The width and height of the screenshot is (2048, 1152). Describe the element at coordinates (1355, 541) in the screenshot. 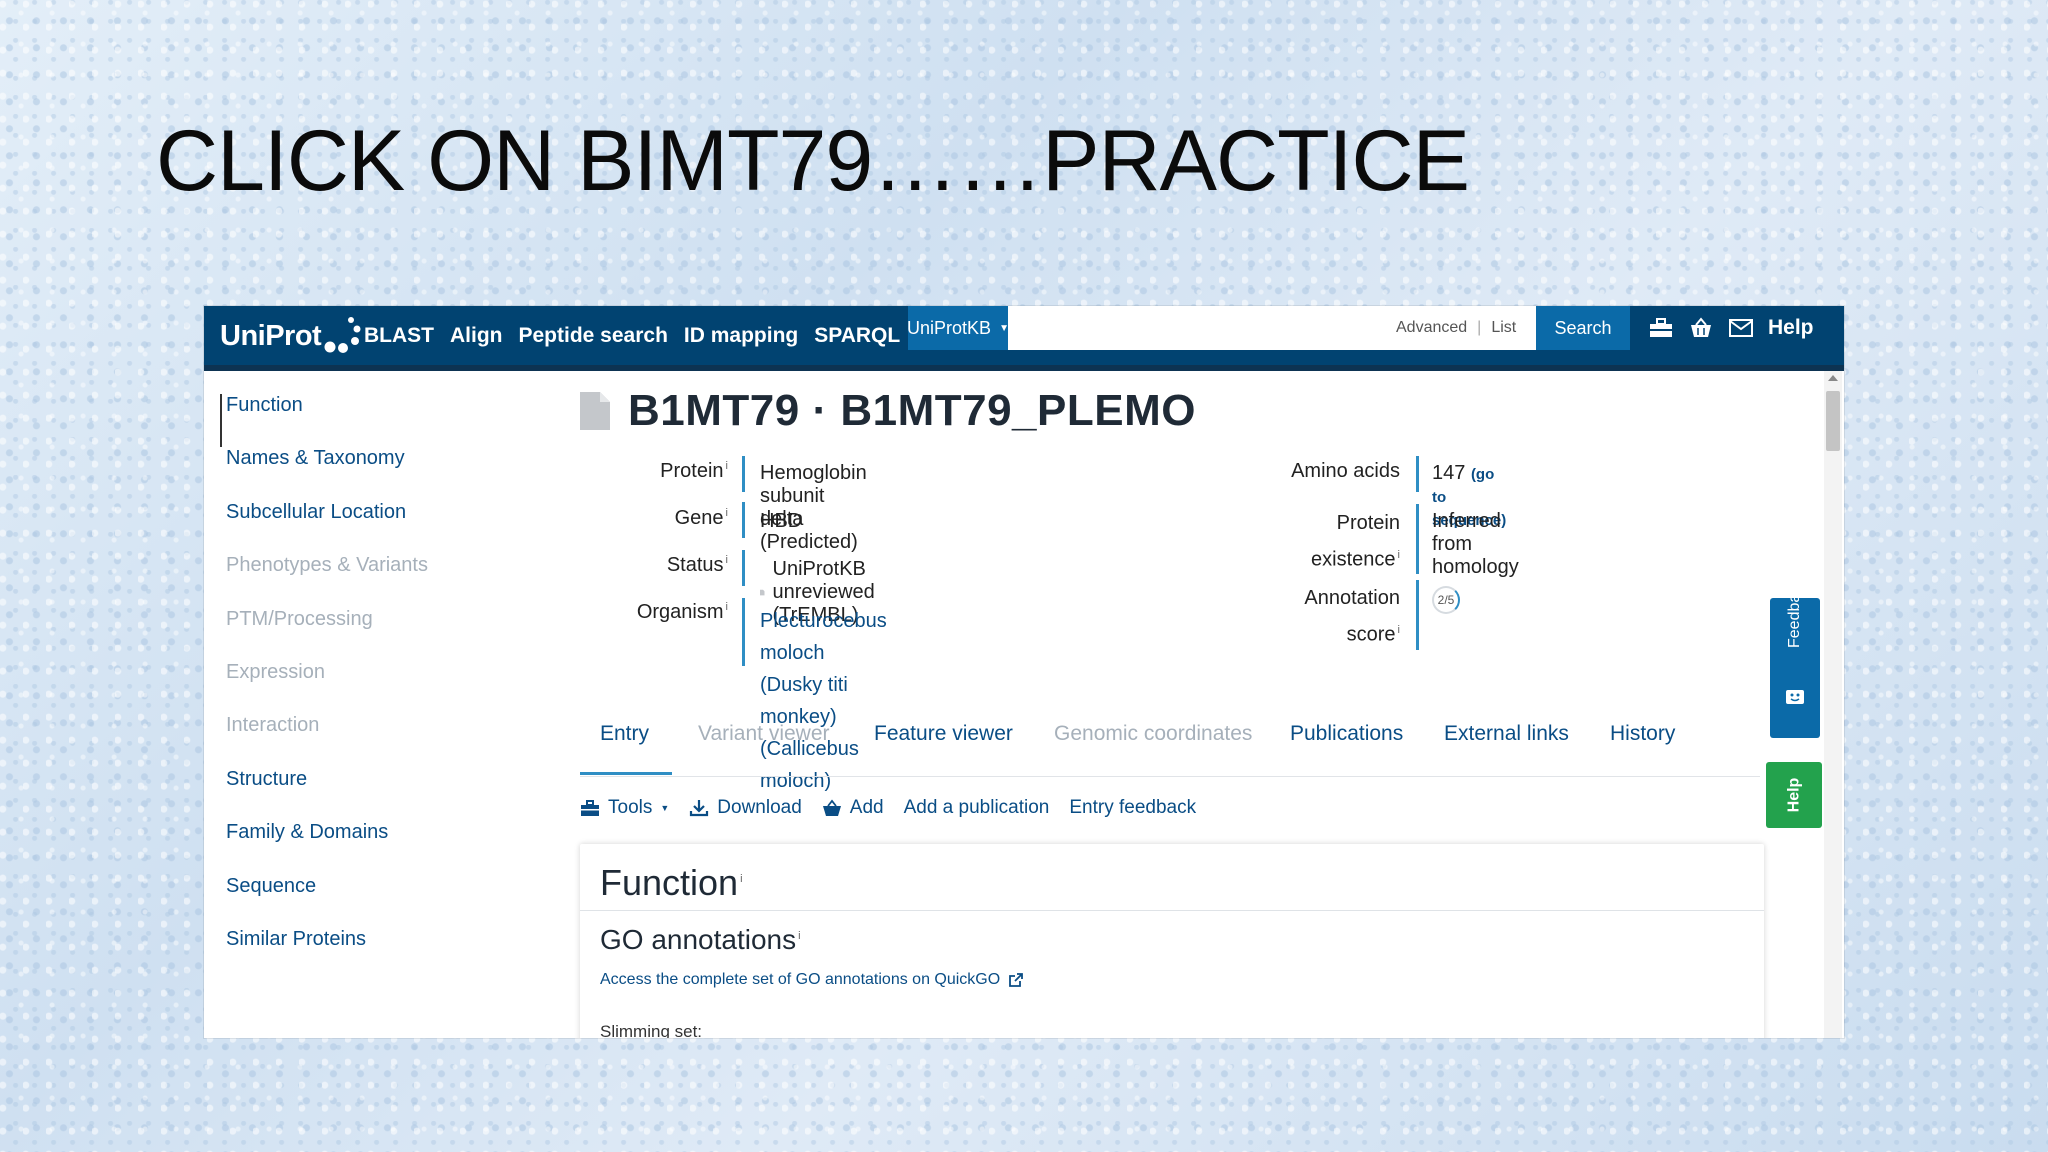

I see `protein-existence-label: Protein existence i` at that location.